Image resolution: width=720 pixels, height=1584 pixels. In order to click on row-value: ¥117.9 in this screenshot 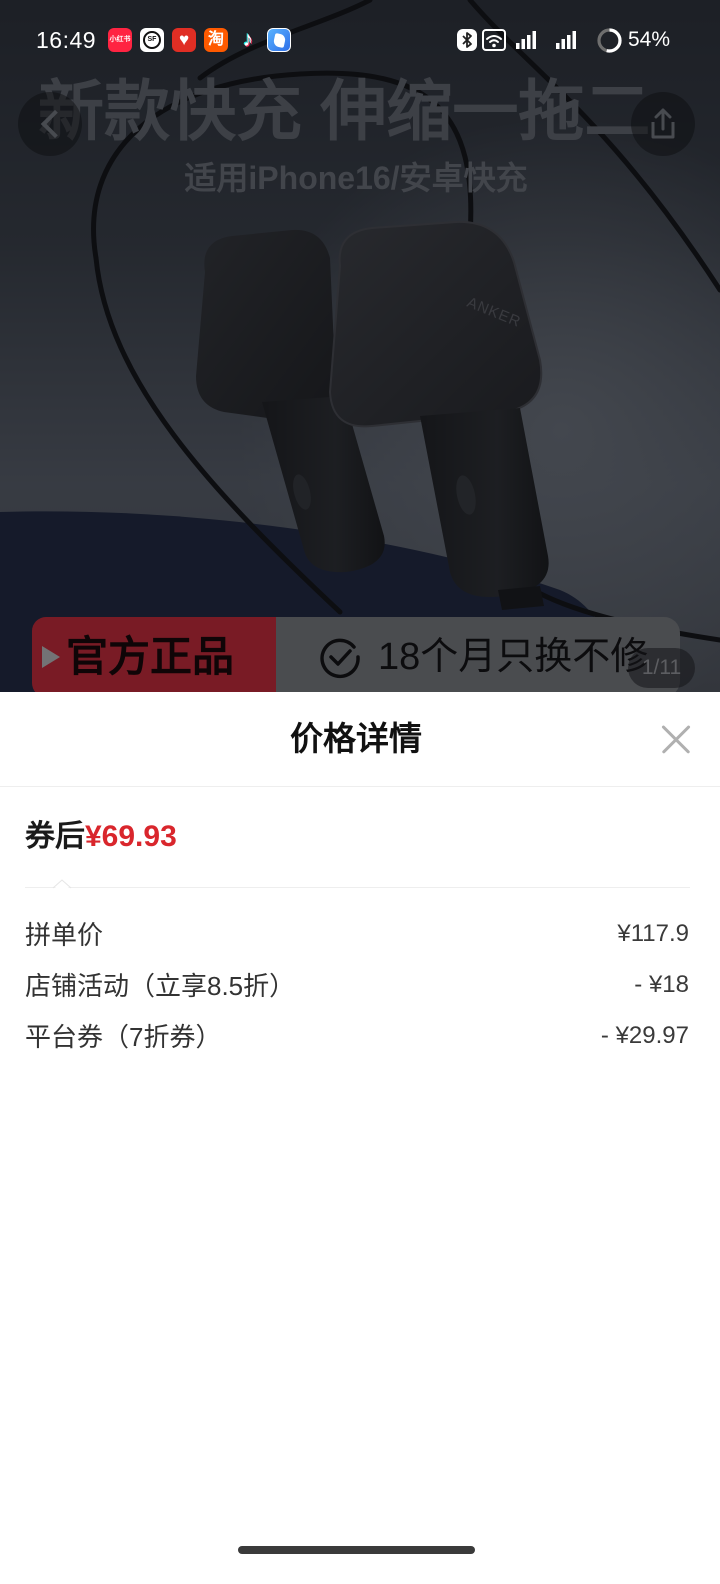, I will do `click(653, 933)`.